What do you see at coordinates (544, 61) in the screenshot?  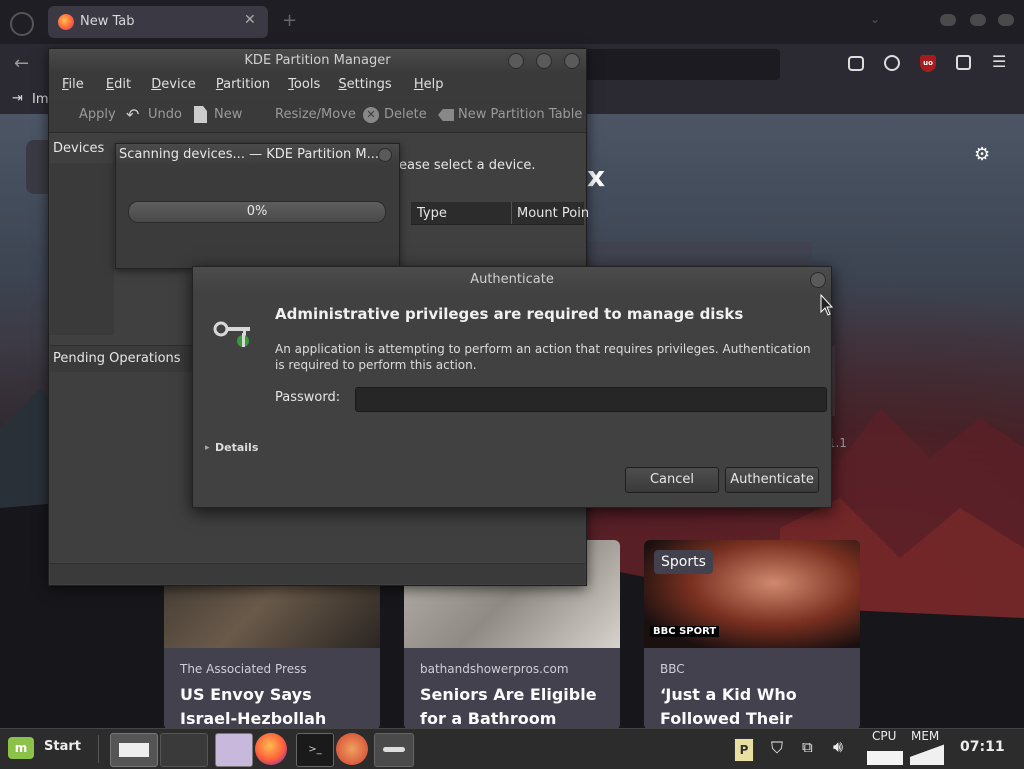 I see `maximize-button` at bounding box center [544, 61].